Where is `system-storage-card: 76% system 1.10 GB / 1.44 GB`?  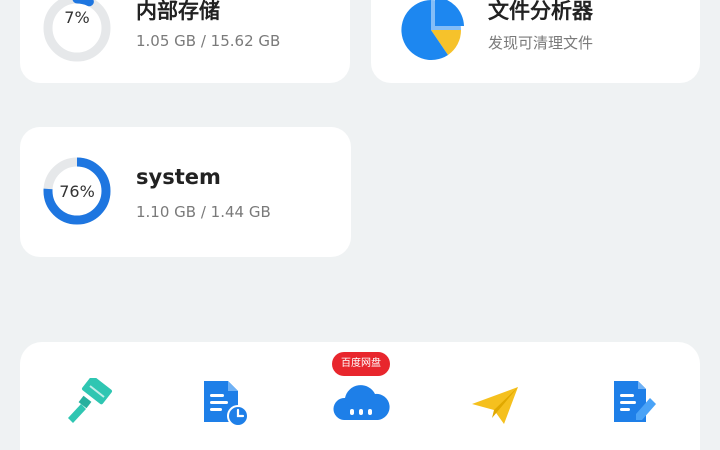
system-storage-card: 76% system 1.10 GB / 1.44 GB is located at coordinates (185, 192).